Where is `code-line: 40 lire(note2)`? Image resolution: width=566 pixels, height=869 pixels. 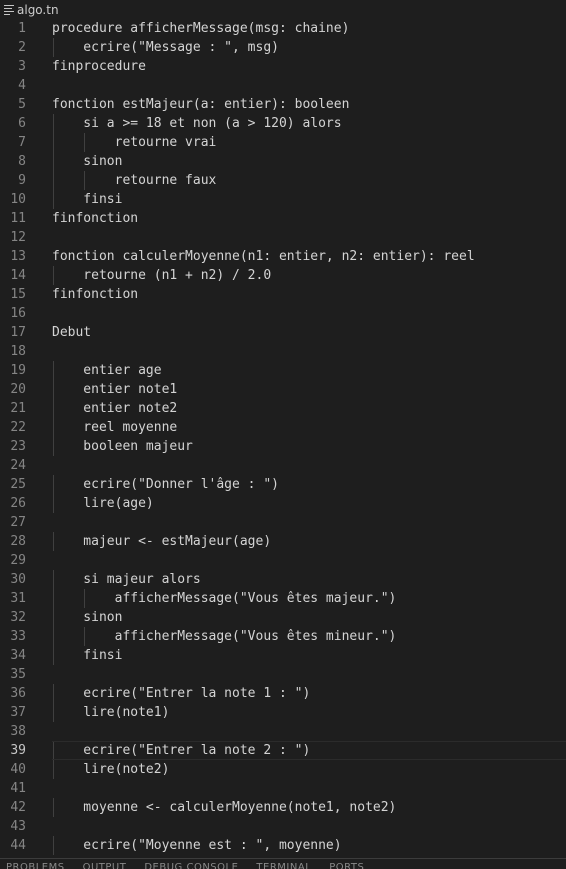
code-line: 40 lire(note2) is located at coordinates (283, 769).